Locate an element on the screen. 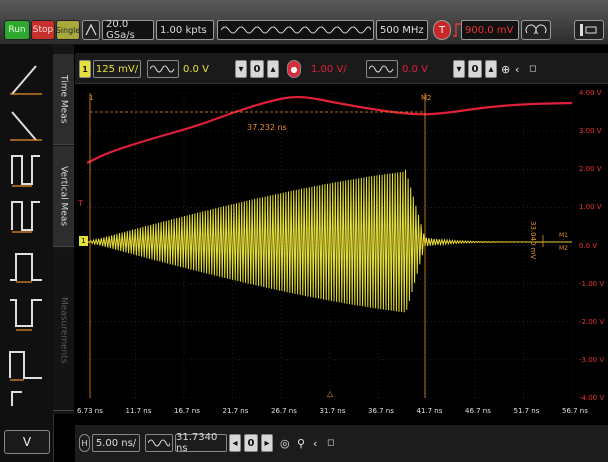  channel1-offset-field: 0.0 V is located at coordinates (203, 69).